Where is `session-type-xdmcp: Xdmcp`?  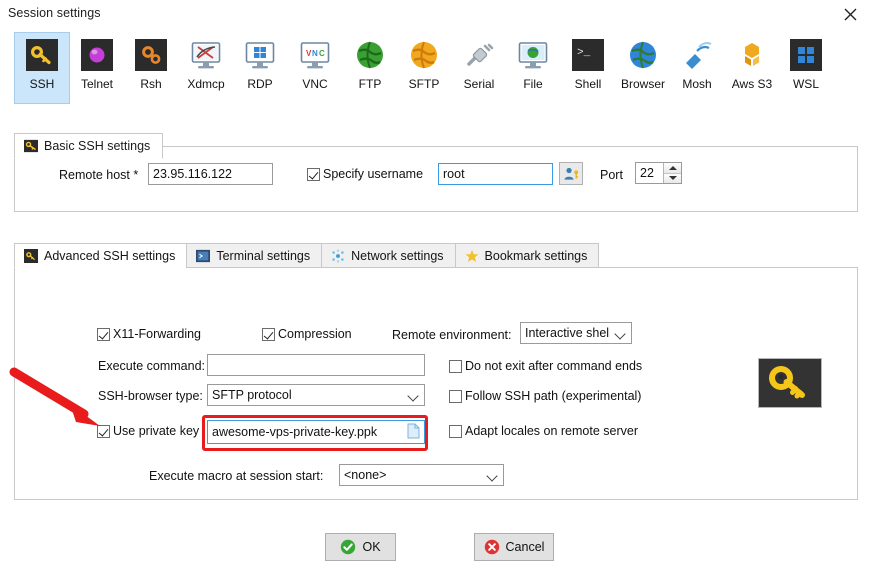
session-type-xdmcp: Xdmcp is located at coordinates (206, 68).